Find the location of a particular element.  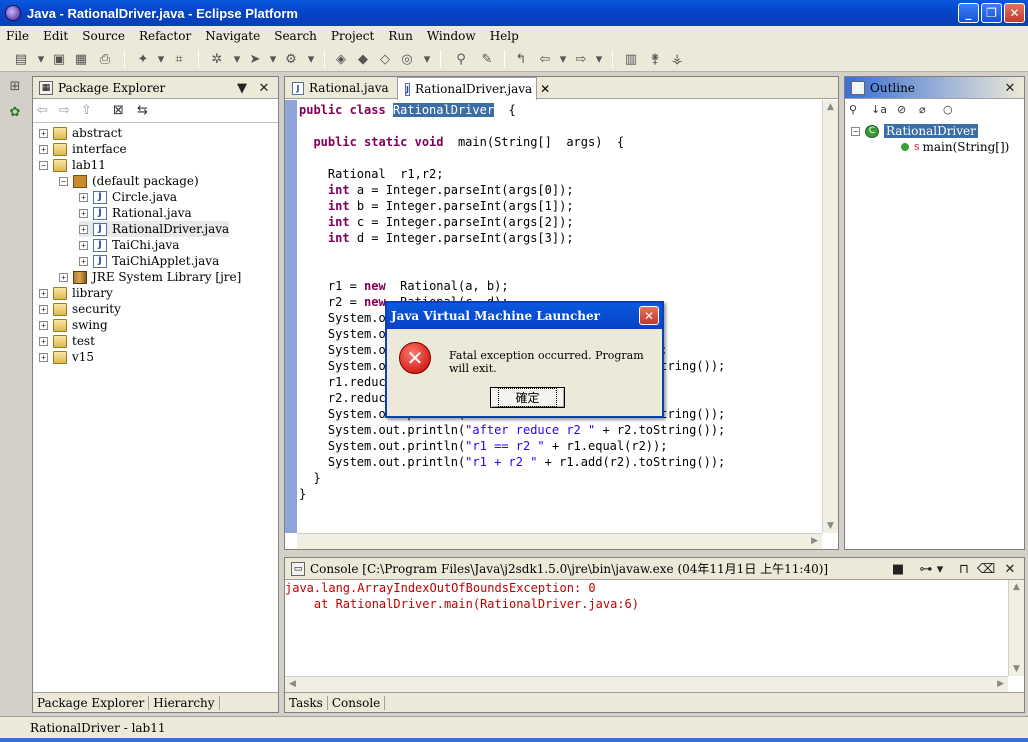

save-all-icon: ▦ is located at coordinates (81, 59).